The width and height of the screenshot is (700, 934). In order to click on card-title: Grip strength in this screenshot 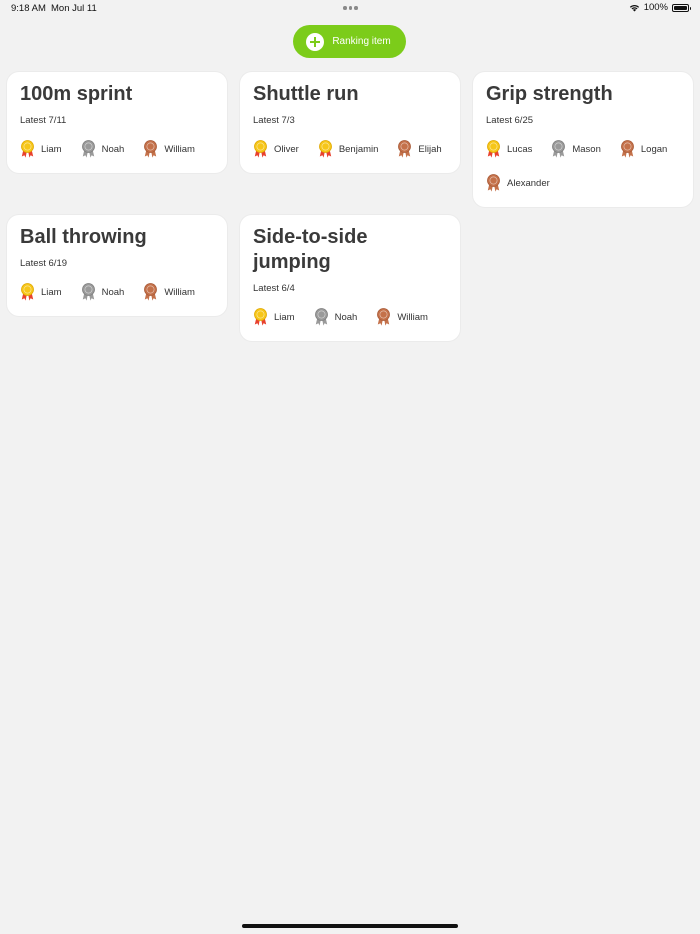, I will do `click(549, 94)`.